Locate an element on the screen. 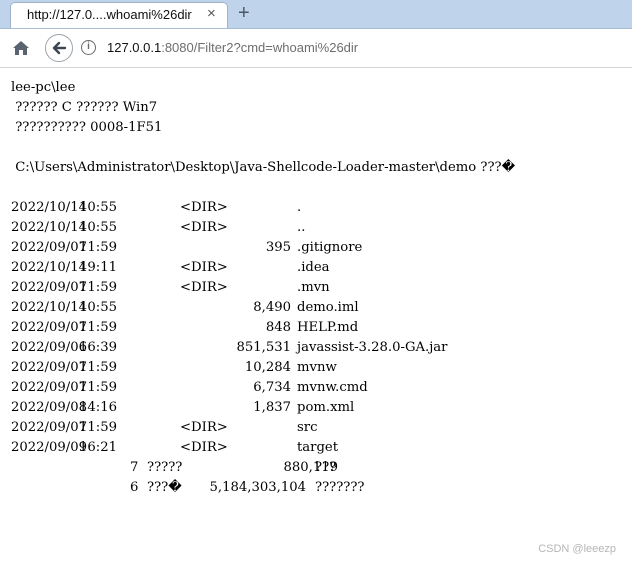  csdn-watermark: CSDN @leeezp is located at coordinates (577, 549).